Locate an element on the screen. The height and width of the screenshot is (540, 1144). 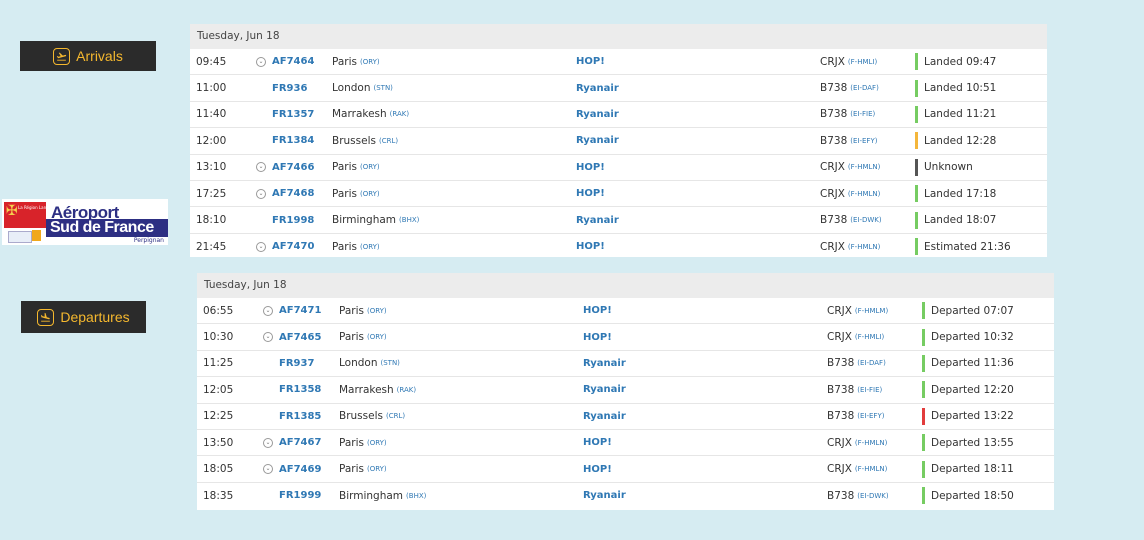
flight-number-link: FR1358 is located at coordinates (300, 389).